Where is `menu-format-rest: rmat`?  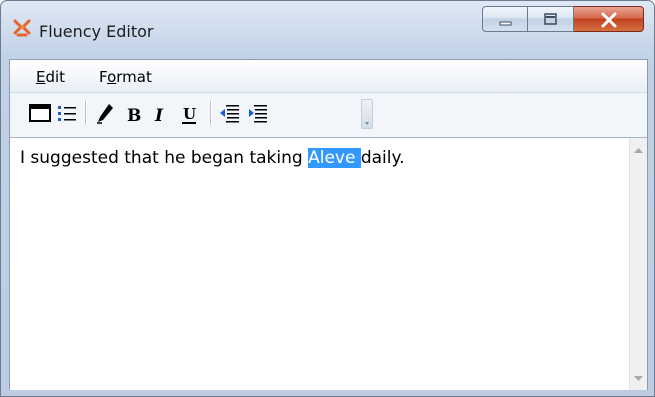
menu-format-rest: rmat is located at coordinates (134, 77).